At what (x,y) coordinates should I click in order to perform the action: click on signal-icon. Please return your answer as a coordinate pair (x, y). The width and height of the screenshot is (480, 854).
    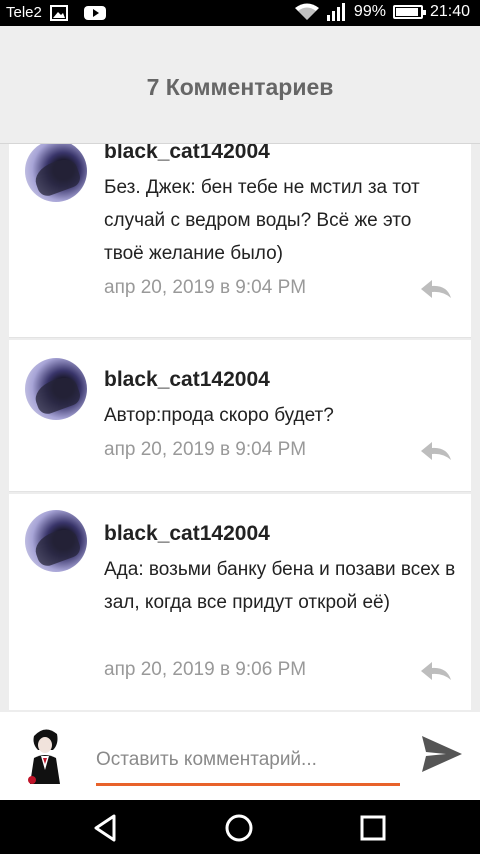
    Looking at the image, I should click on (335, 12).